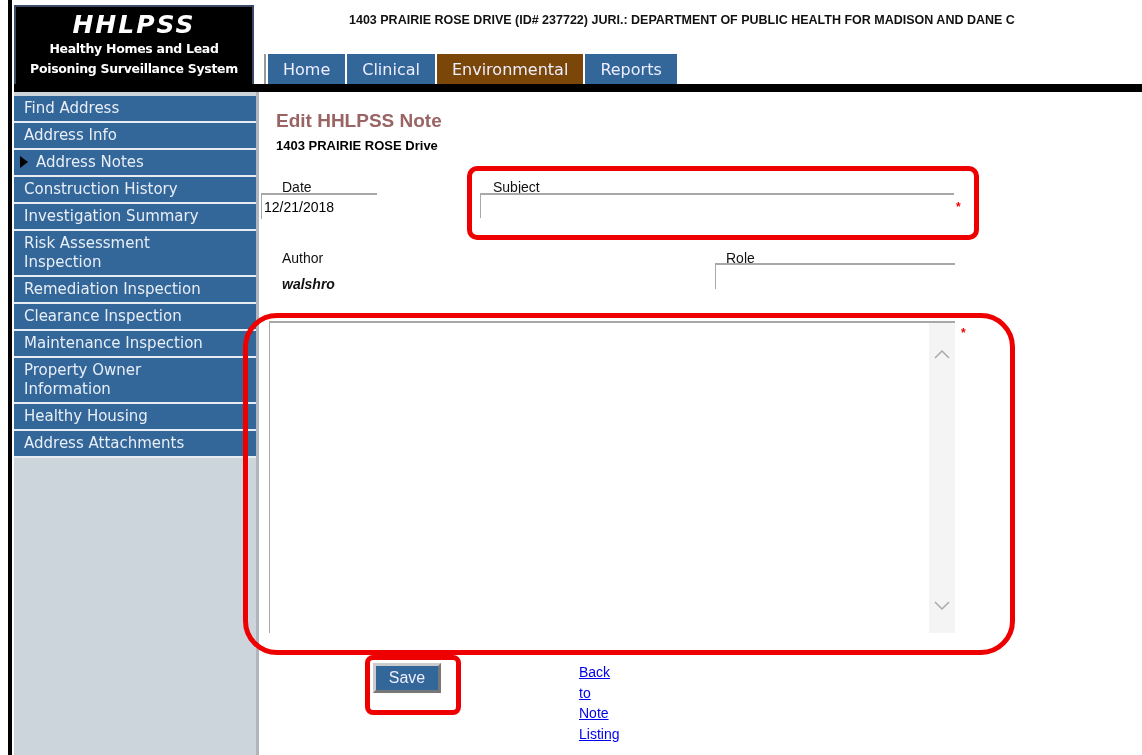  Describe the element at coordinates (682, 20) in the screenshot. I see `address-heading: 1403 PRAIRIE ROSE DRIVE (ID# 237722) JURI.: DEPARTMENT OF PUBLIC HEALTH FOR MADISON AND DANE C` at that location.